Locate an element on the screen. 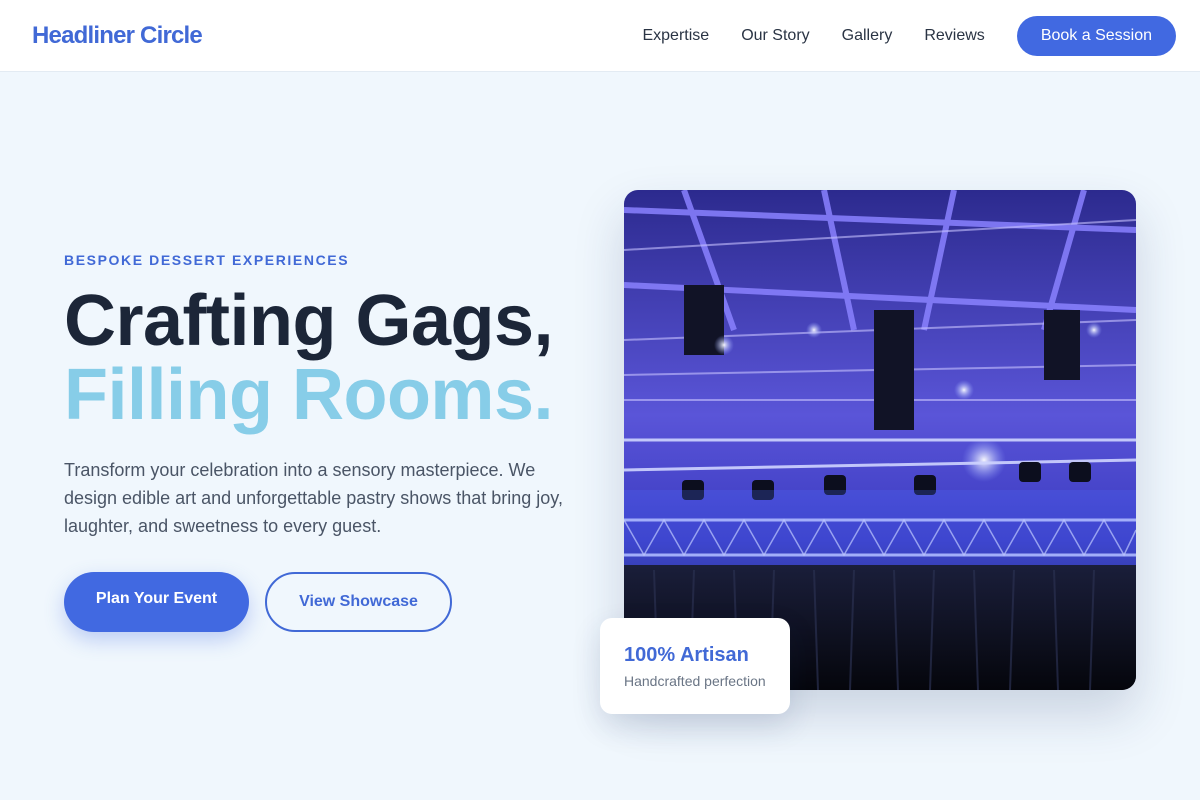  hero-title-line-1: Crafting Gags, is located at coordinates (309, 321).